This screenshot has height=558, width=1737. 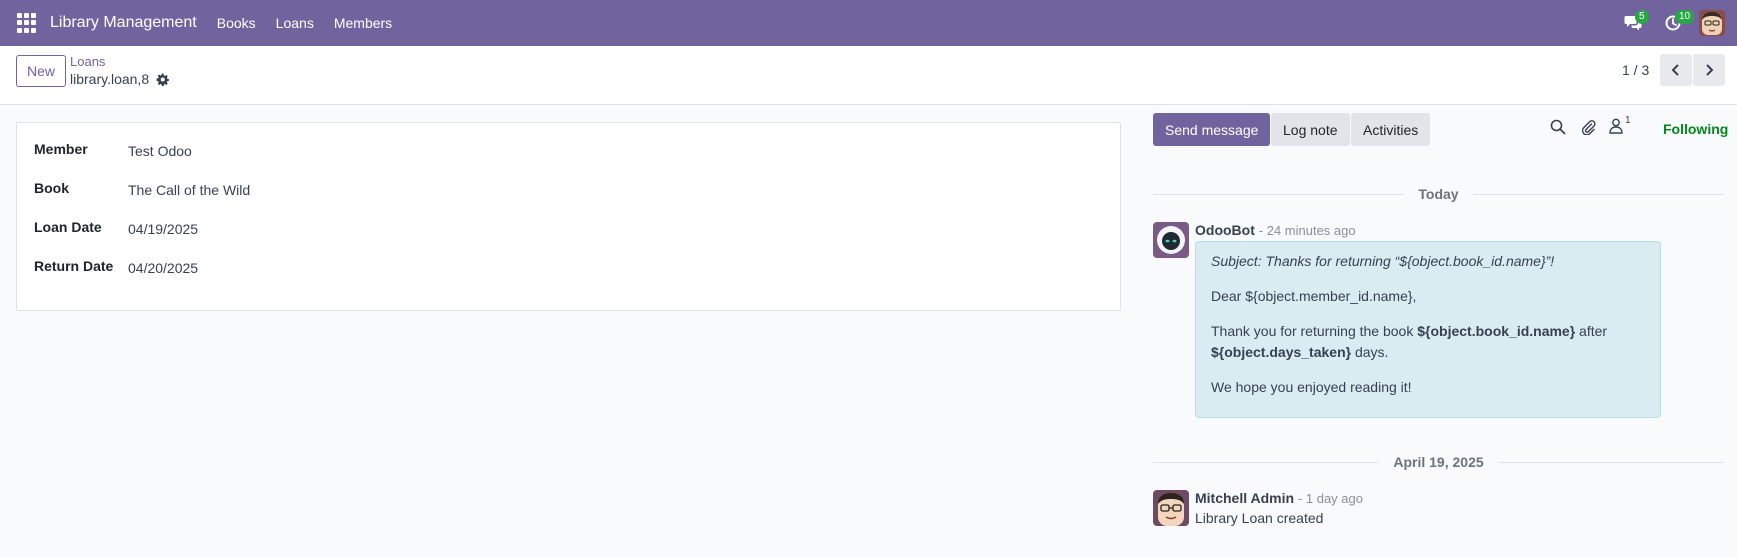 What do you see at coordinates (87, 61) in the screenshot?
I see `breadcrumb-loans: Loans` at bounding box center [87, 61].